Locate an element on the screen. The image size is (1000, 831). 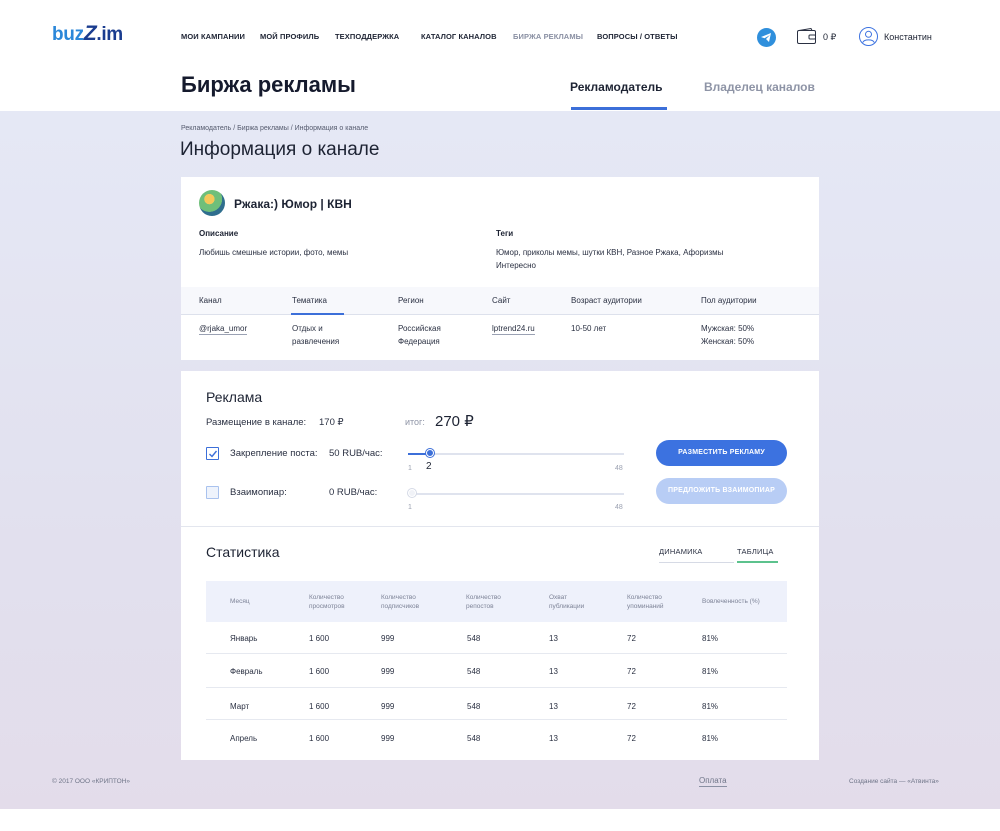
col-engagement: Вовлеченность (%) is located at coordinates (731, 601).